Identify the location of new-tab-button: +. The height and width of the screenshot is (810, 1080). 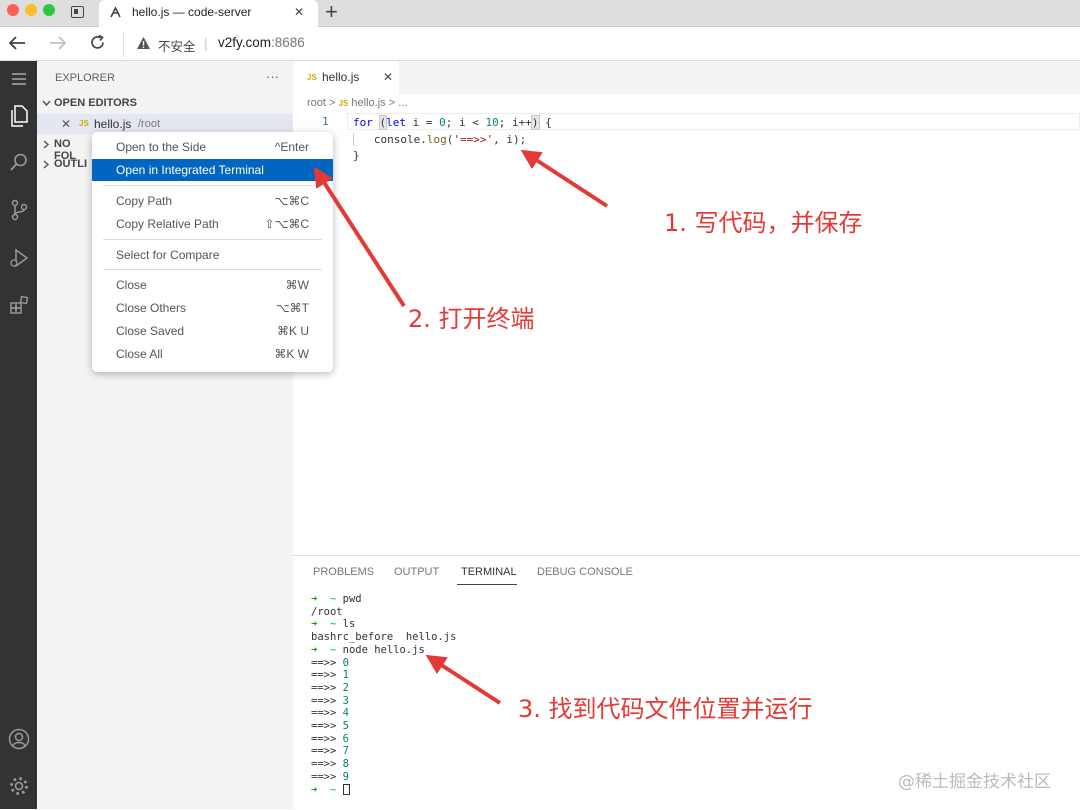
(331, 12).